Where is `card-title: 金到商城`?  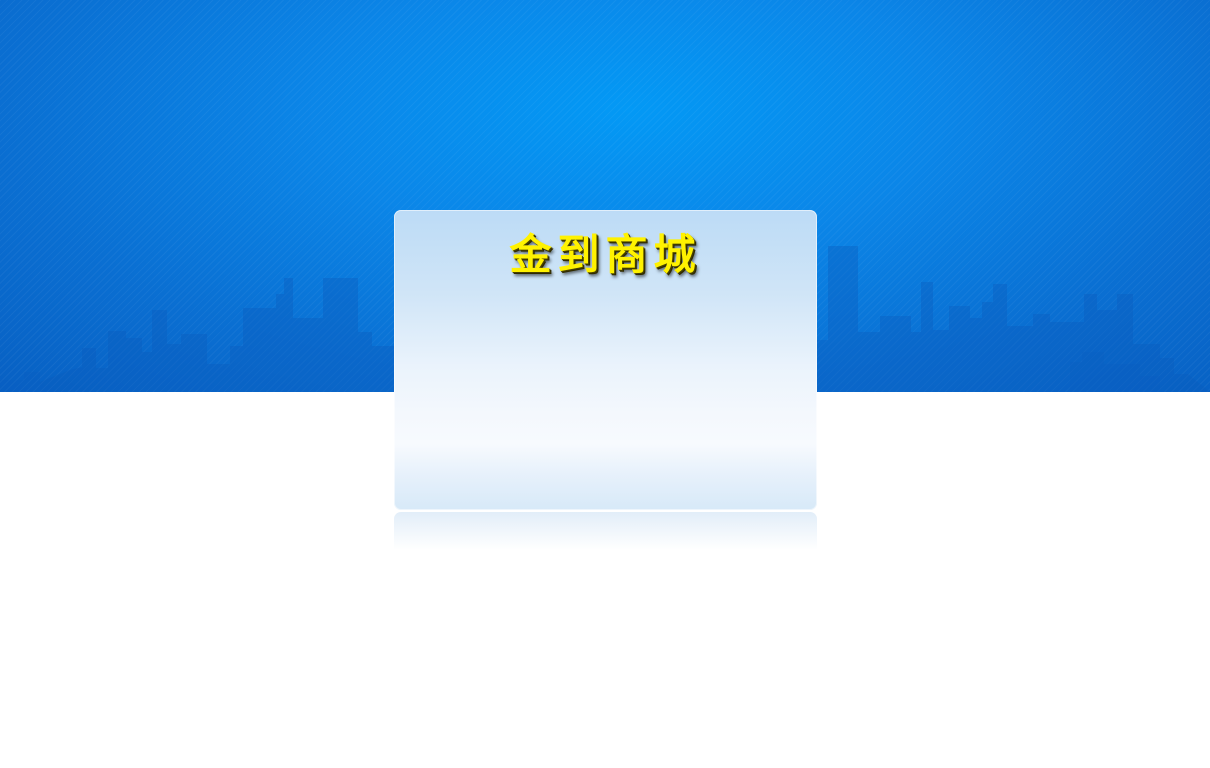
card-title: 金到商城 is located at coordinates (605, 254).